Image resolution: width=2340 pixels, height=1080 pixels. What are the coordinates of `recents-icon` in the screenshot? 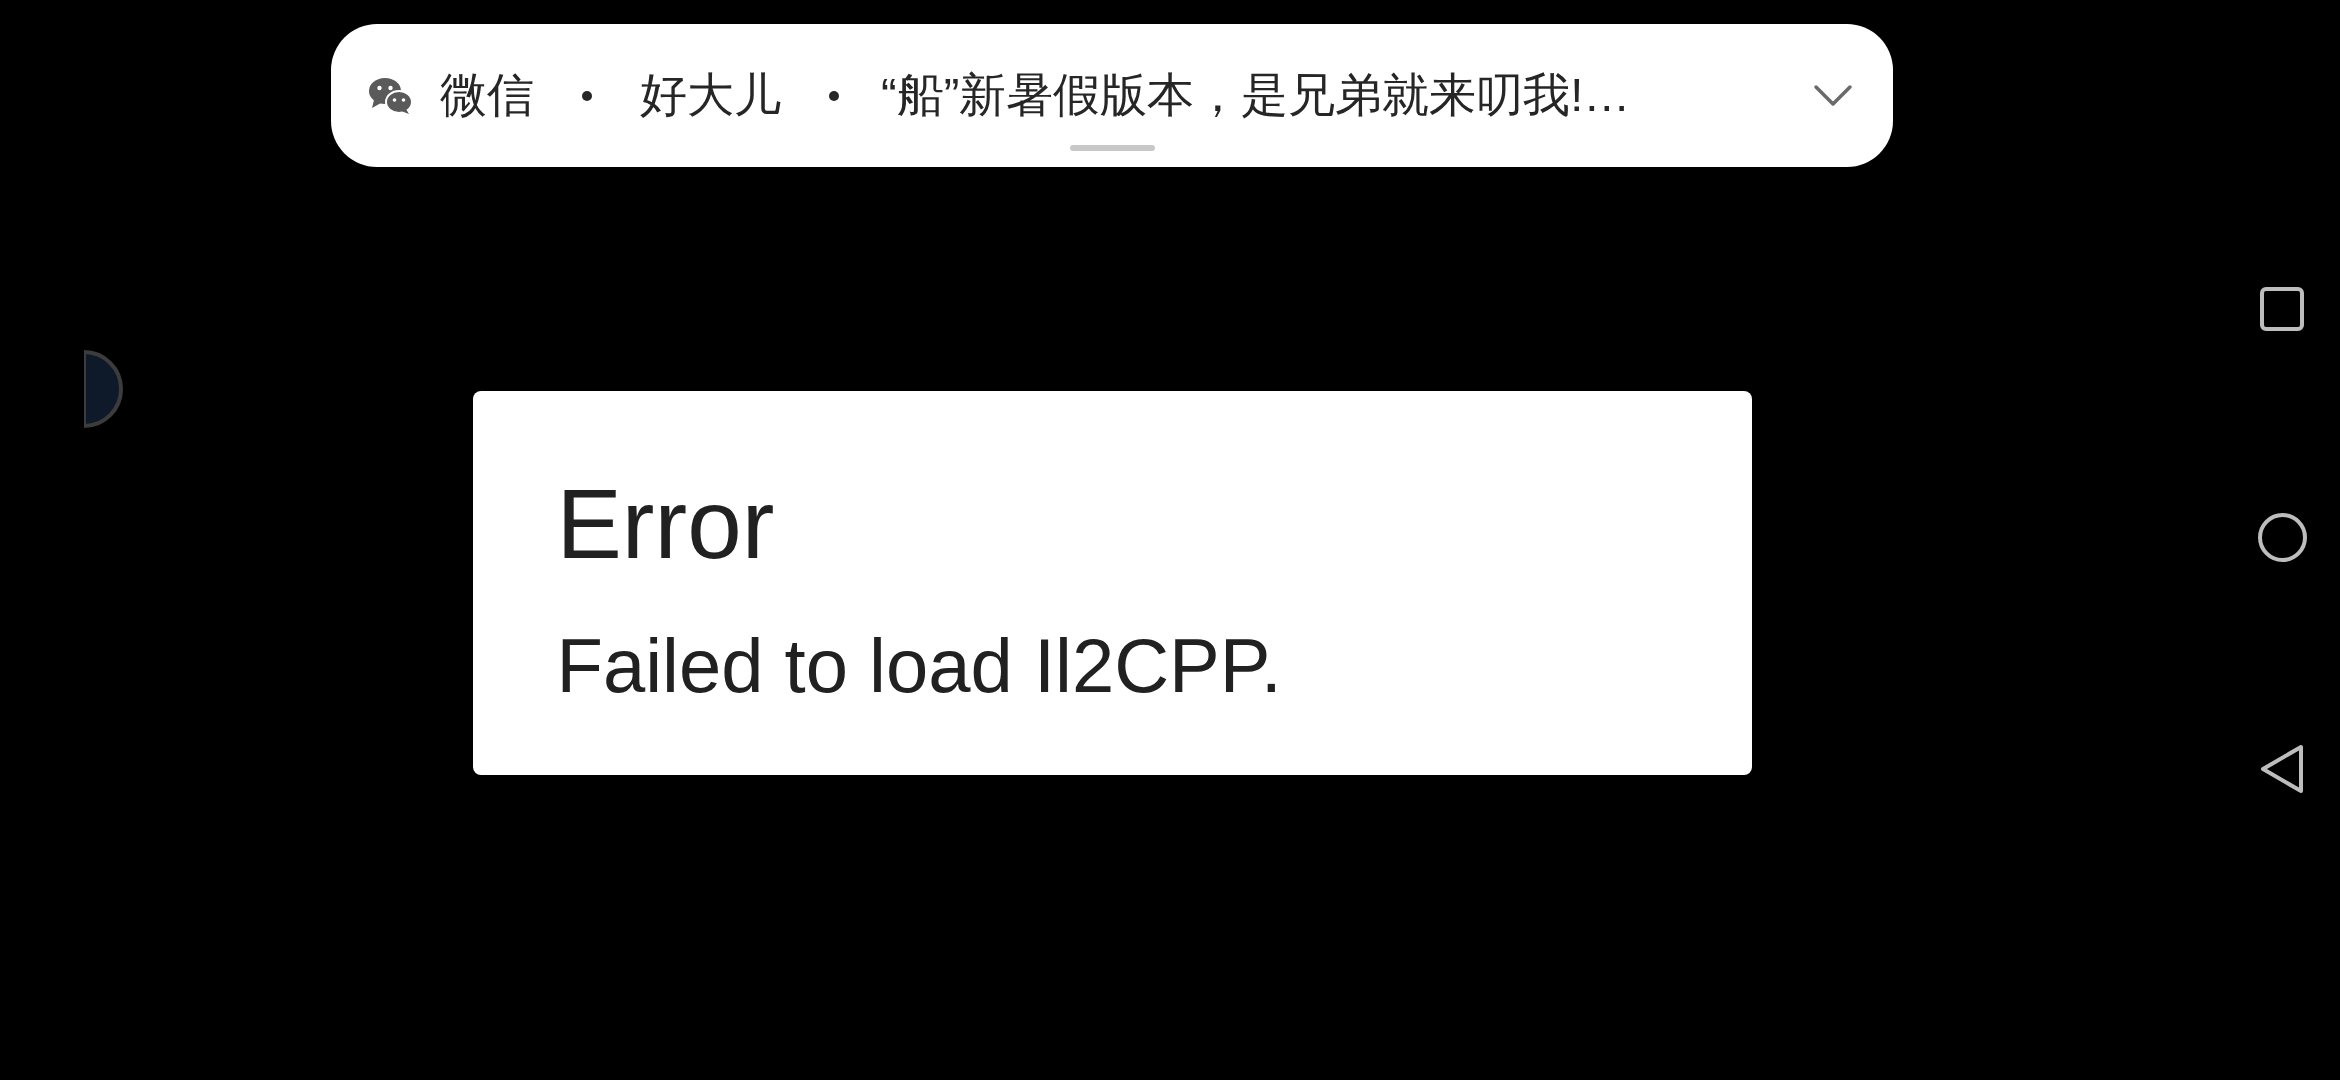 It's located at (2282, 308).